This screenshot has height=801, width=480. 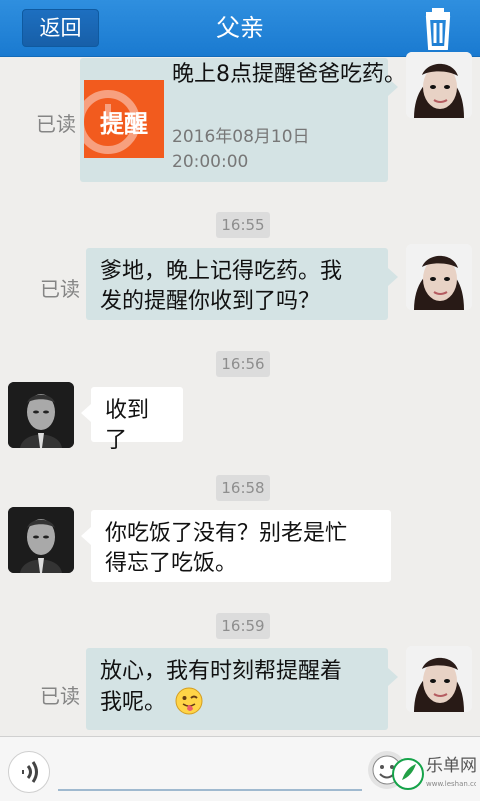 I want to click on chat-header: 返回 父亲, so click(x=240, y=28).